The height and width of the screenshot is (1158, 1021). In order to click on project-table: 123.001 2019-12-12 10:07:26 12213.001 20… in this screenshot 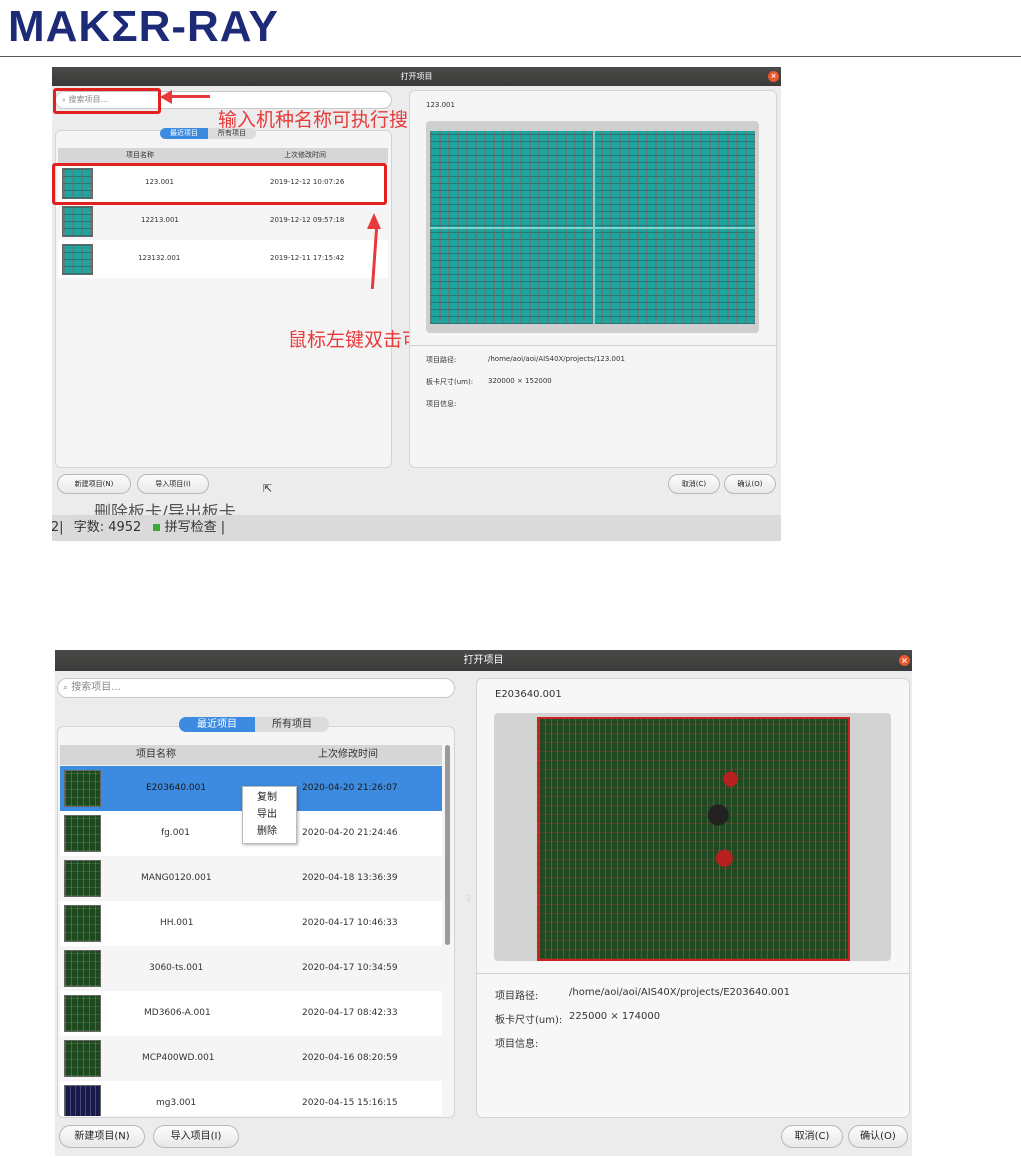, I will do `click(223, 314)`.